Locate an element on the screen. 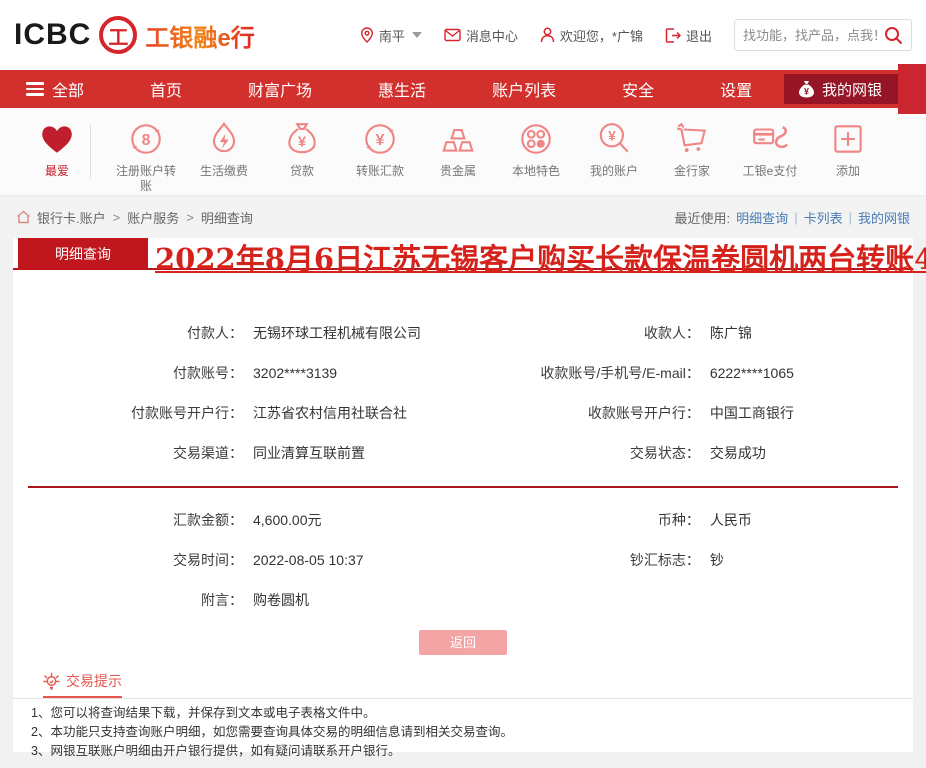 This screenshot has width=926, height=768. search-icon is located at coordinates (893, 35).